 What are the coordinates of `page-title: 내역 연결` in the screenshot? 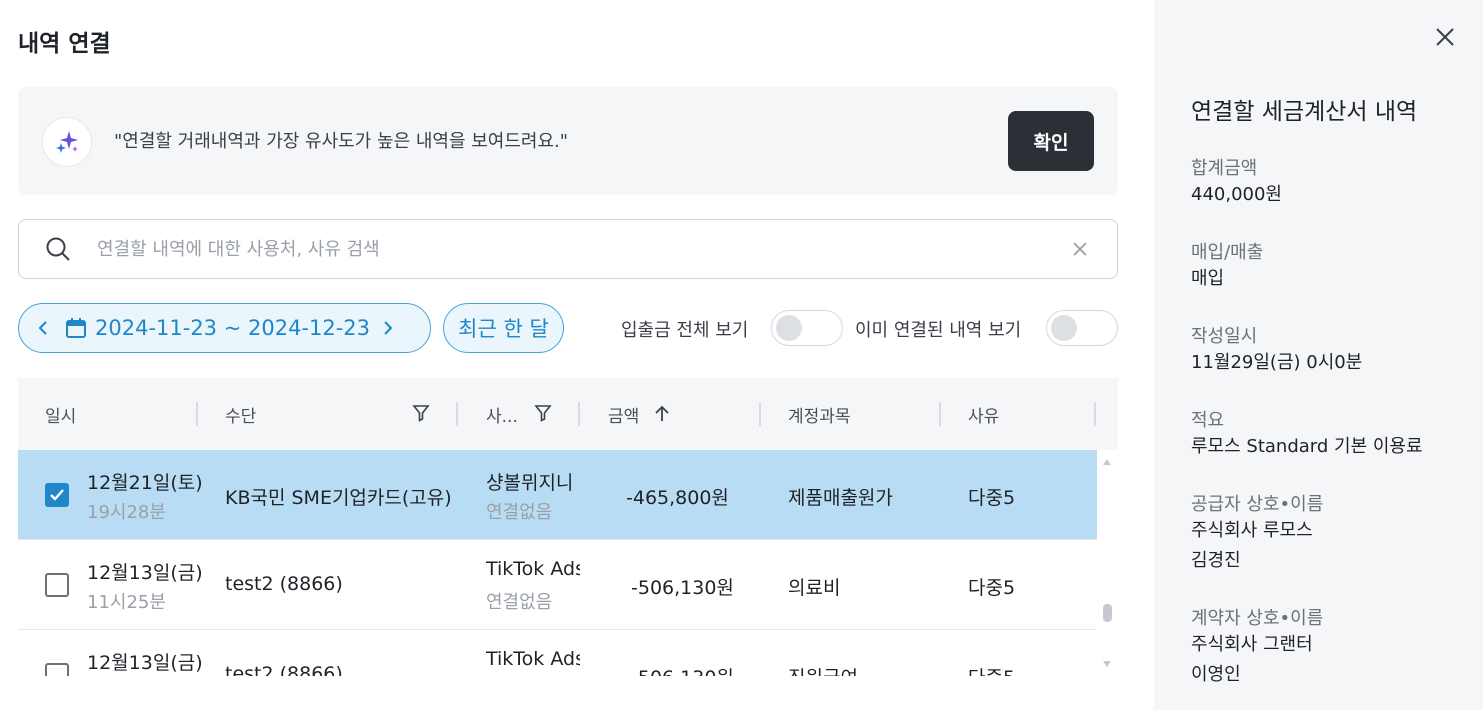 It's located at (64, 44).